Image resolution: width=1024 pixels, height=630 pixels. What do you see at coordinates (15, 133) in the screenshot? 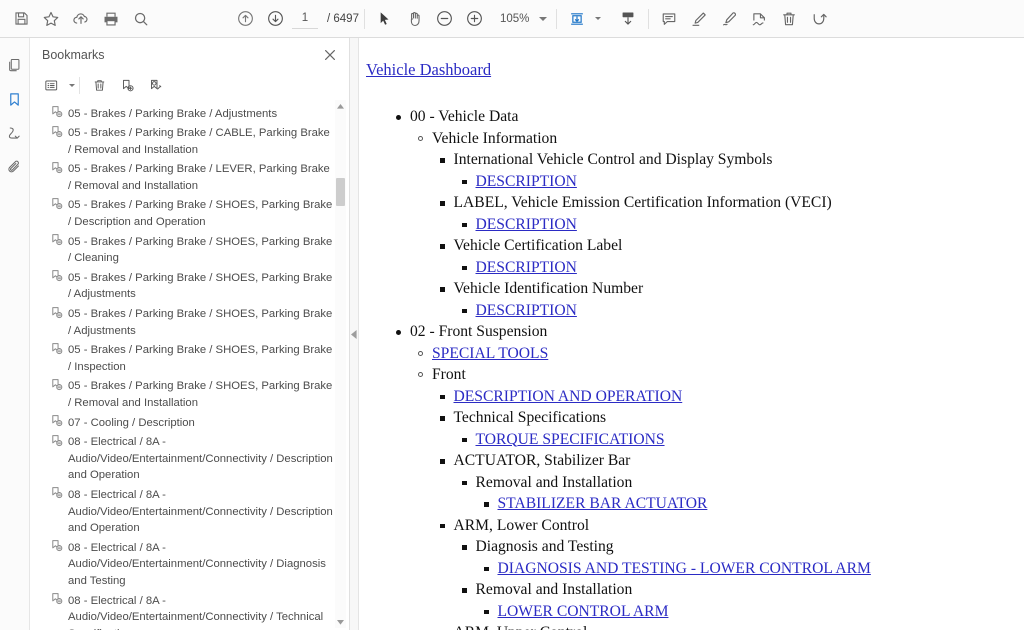
I see `sidebar-item-signature-icon` at bounding box center [15, 133].